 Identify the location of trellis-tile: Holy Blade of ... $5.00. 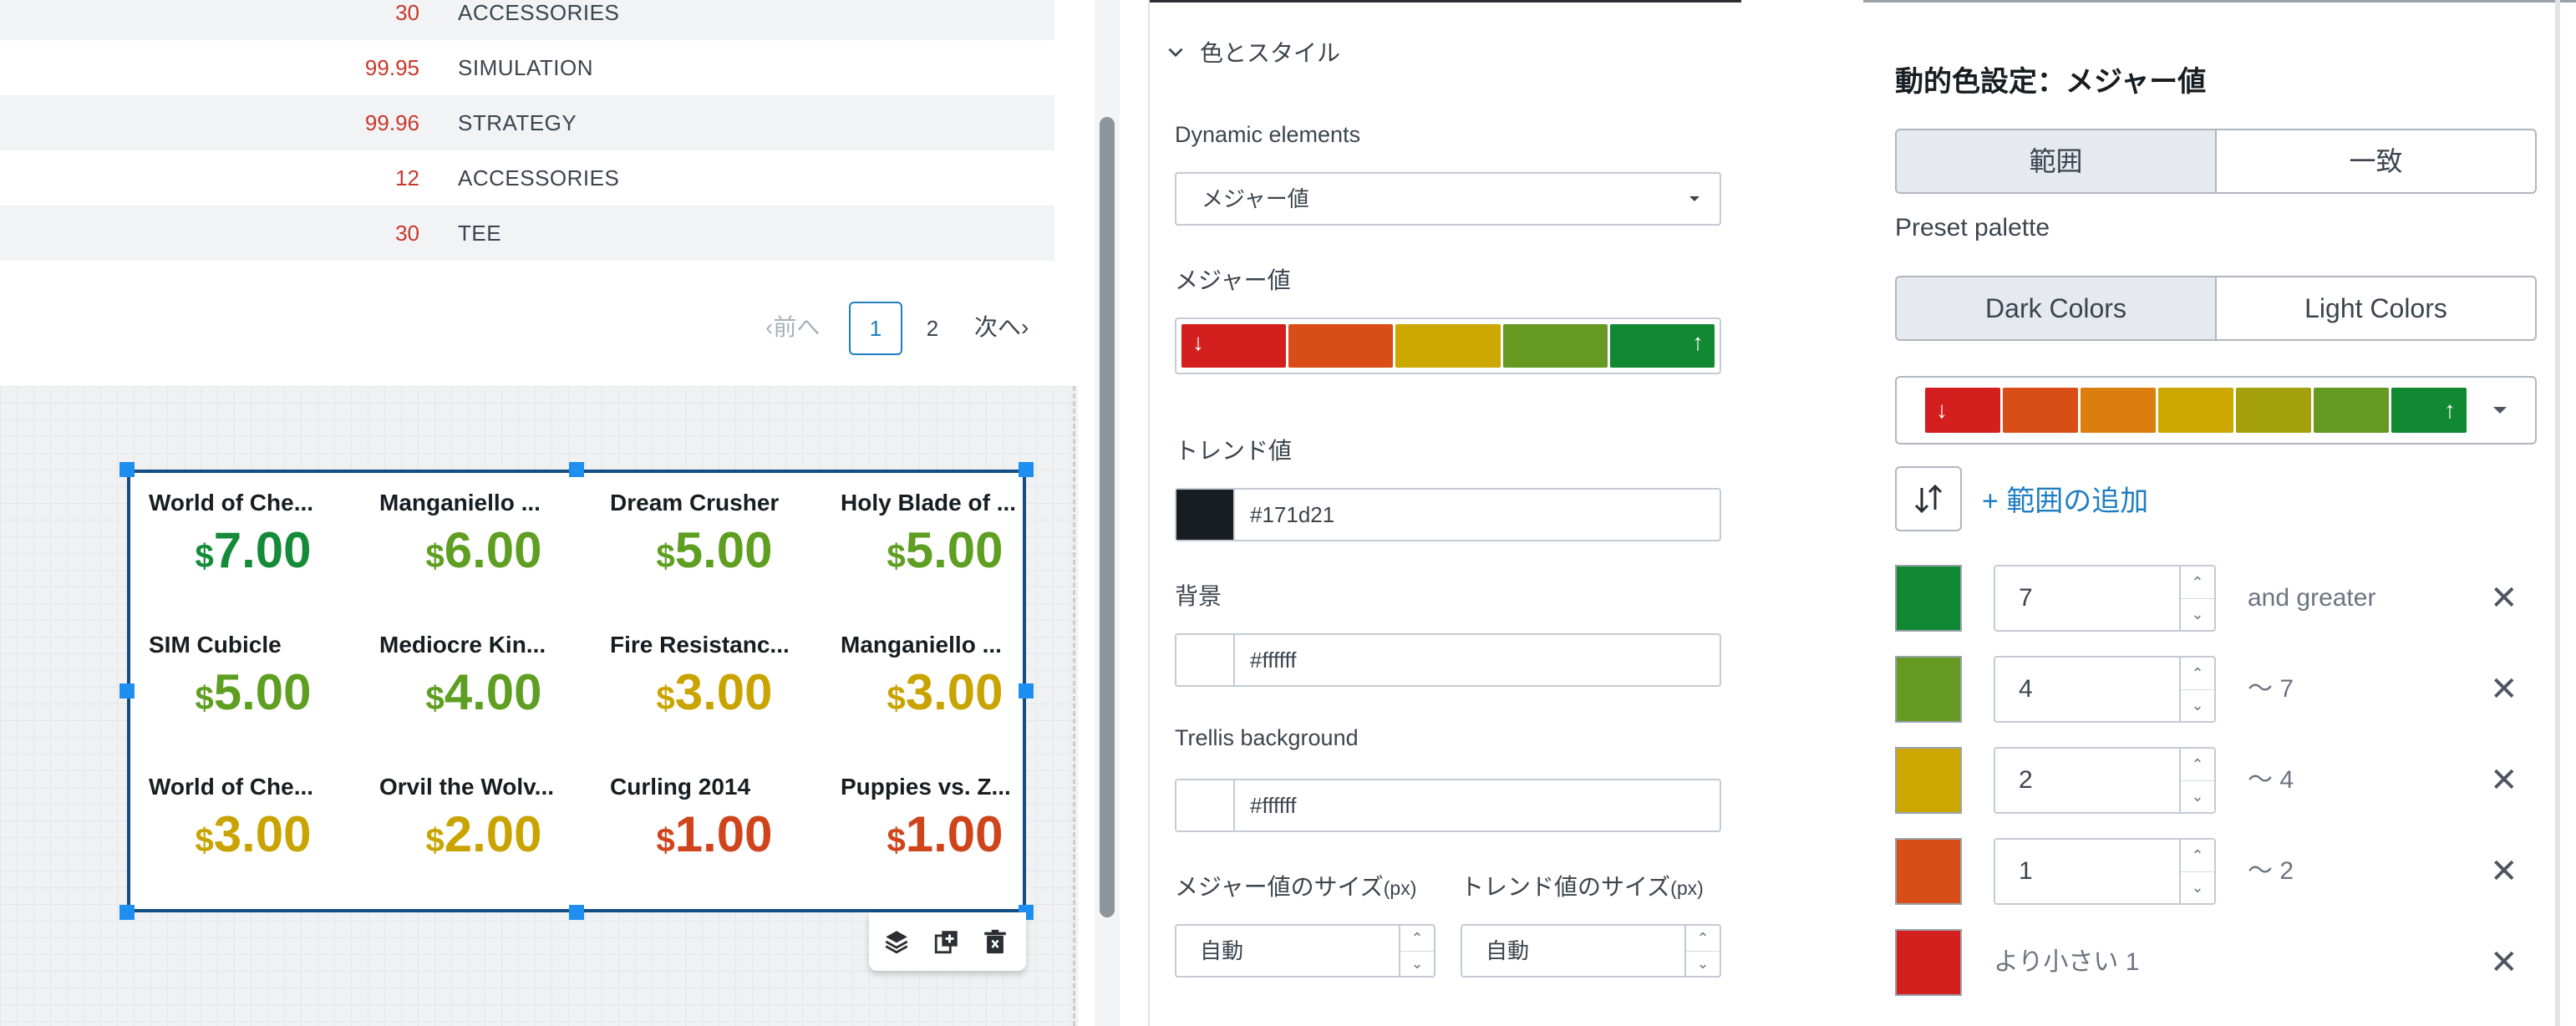
(945, 556).